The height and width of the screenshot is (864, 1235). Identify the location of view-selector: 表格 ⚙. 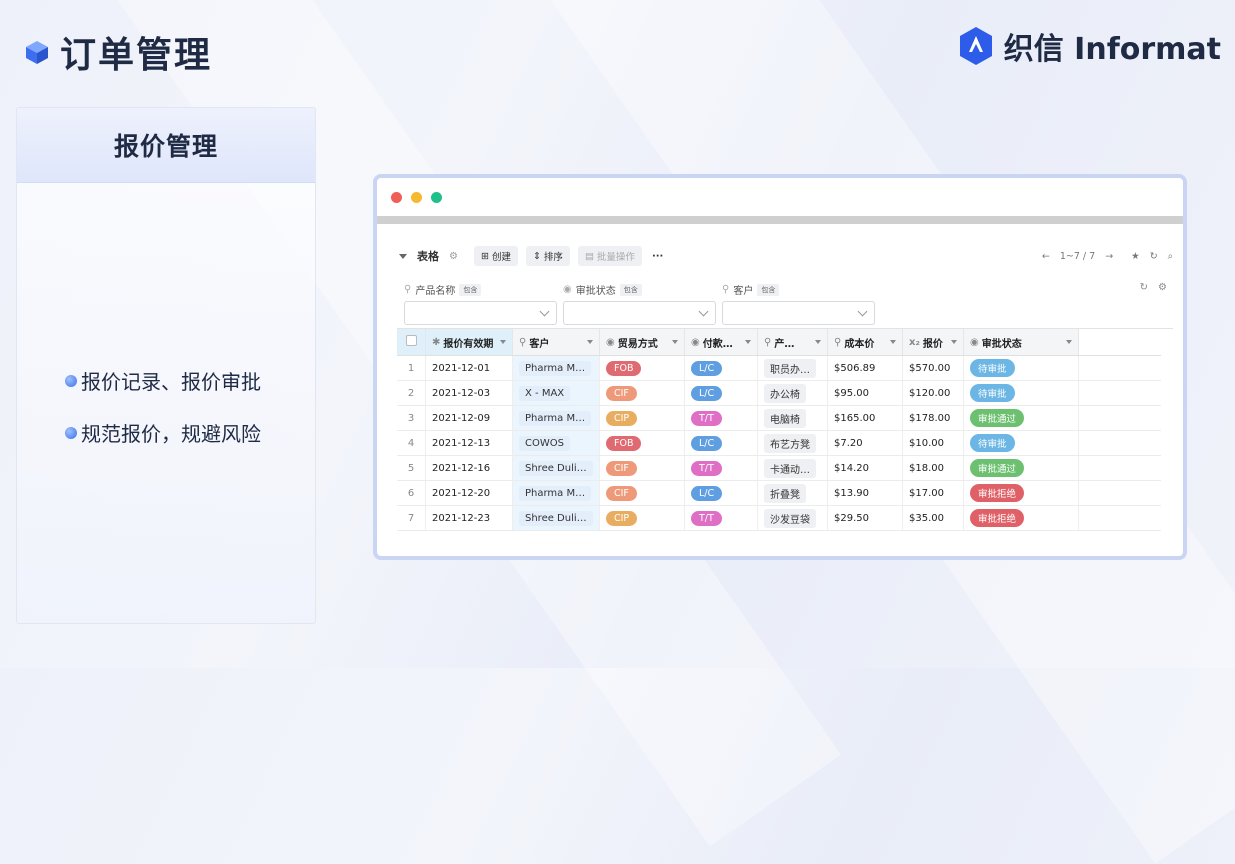
(428, 256).